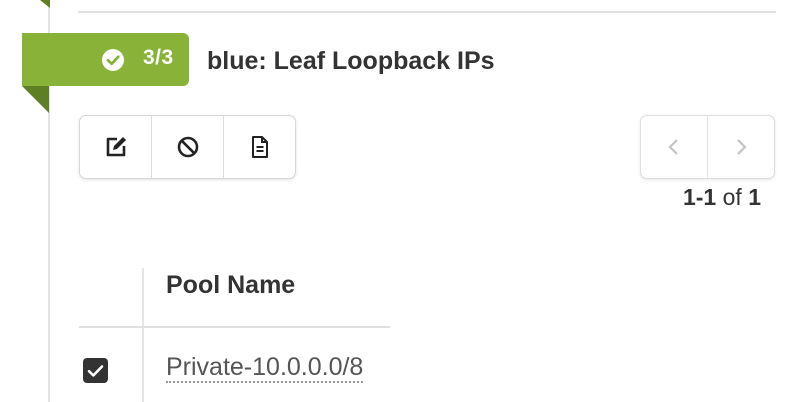 The height and width of the screenshot is (402, 804). Describe the element at coordinates (680, 197) in the screenshot. I see `pagination-info: 1-1 of 1` at that location.